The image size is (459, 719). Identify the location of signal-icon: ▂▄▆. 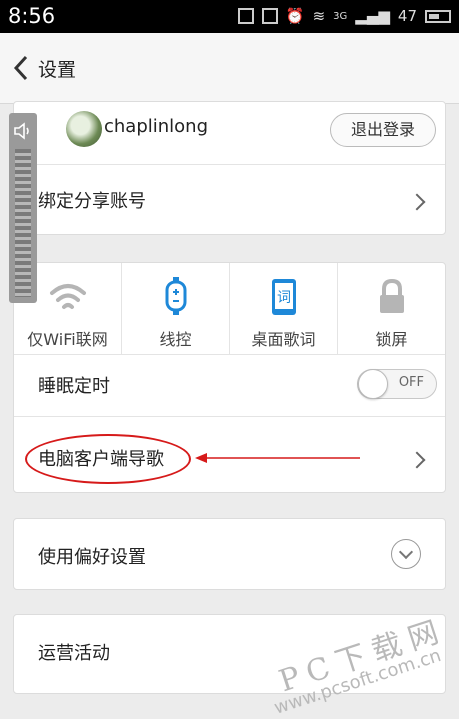
(372, 16).